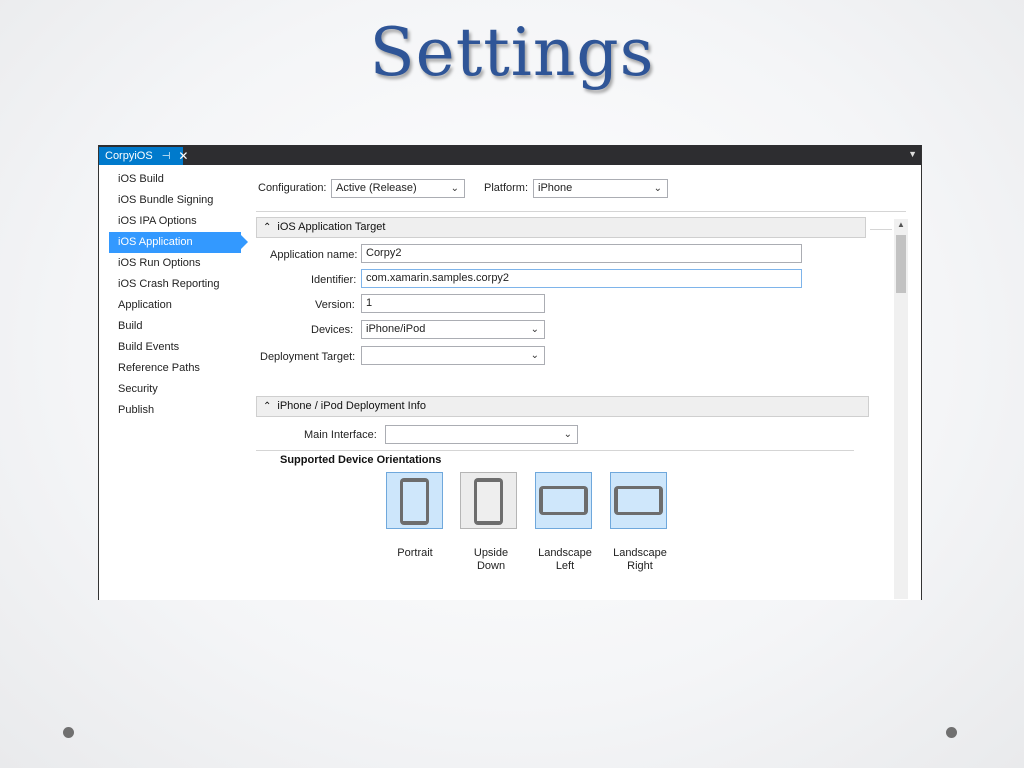 This screenshot has width=1024, height=768. Describe the element at coordinates (130, 326) in the screenshot. I see `nav-item-label: Build` at that location.